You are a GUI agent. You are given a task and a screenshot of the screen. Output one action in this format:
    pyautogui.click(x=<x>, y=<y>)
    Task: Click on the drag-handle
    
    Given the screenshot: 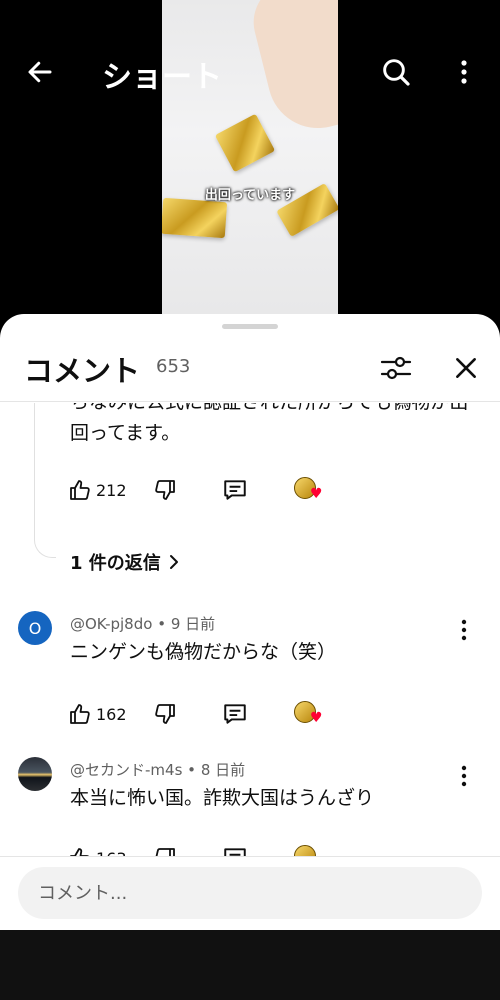 What is the action you would take?
    pyautogui.click(x=250, y=326)
    